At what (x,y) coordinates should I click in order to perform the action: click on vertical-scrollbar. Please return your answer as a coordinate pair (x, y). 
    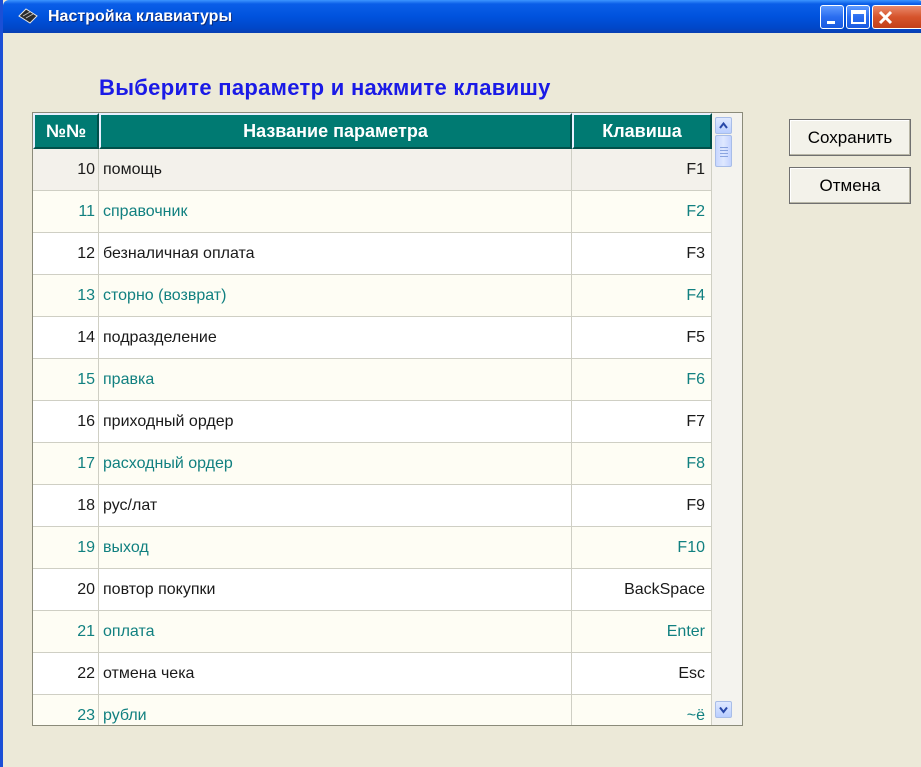
    Looking at the image, I should click on (727, 419).